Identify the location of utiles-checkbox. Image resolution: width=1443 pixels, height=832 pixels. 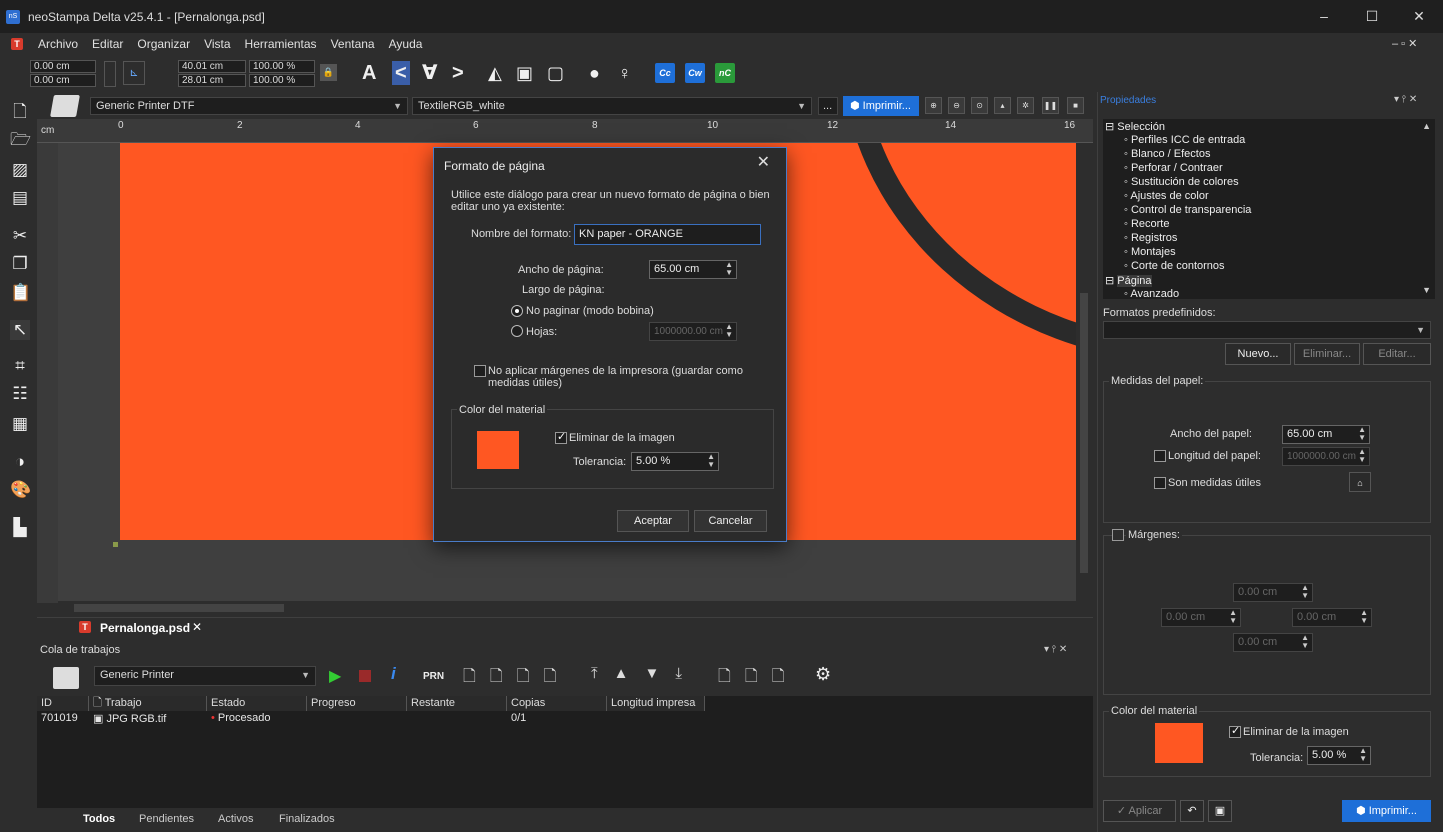
(1160, 483).